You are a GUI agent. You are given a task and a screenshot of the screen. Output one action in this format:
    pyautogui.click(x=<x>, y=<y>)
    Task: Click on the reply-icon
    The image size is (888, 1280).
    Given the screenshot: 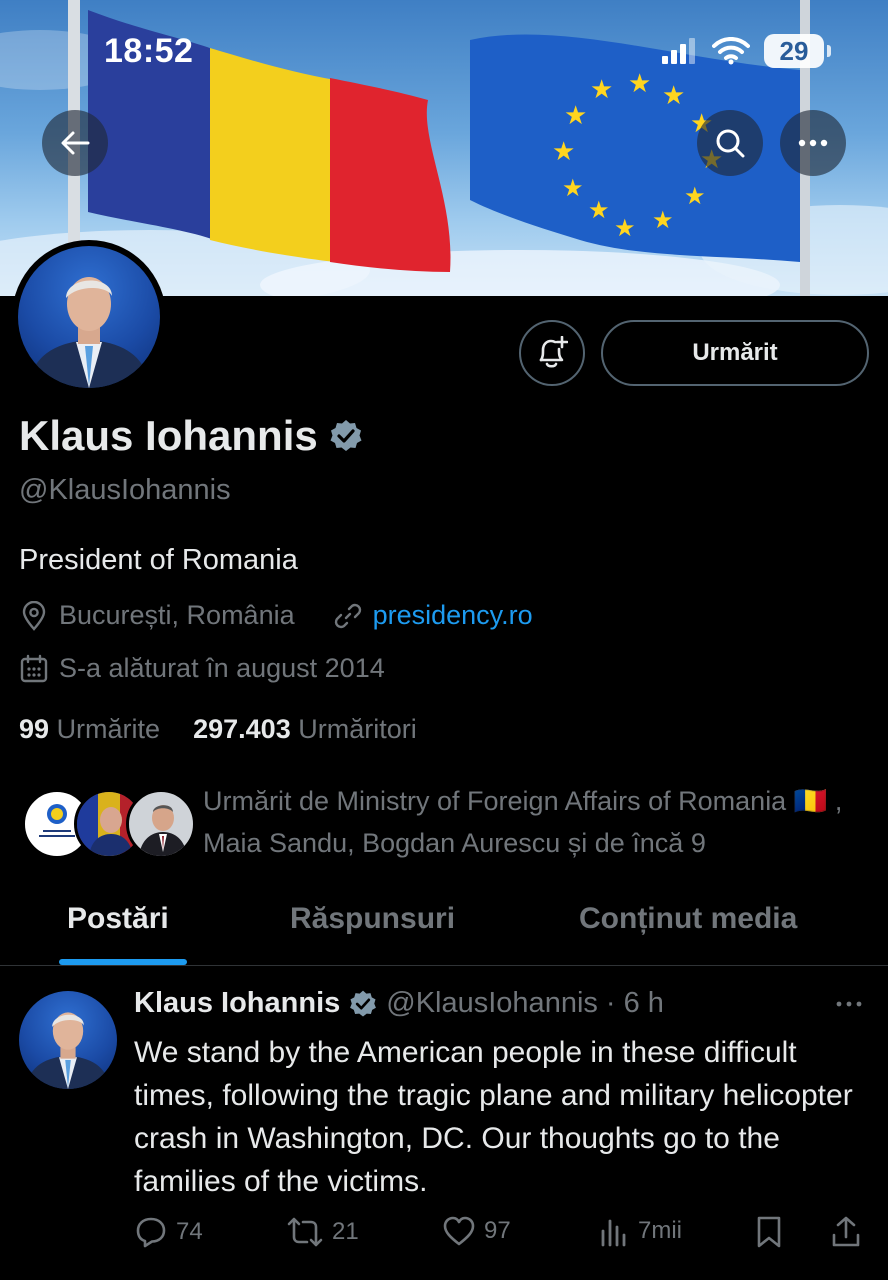 What is the action you would take?
    pyautogui.click(x=151, y=1232)
    